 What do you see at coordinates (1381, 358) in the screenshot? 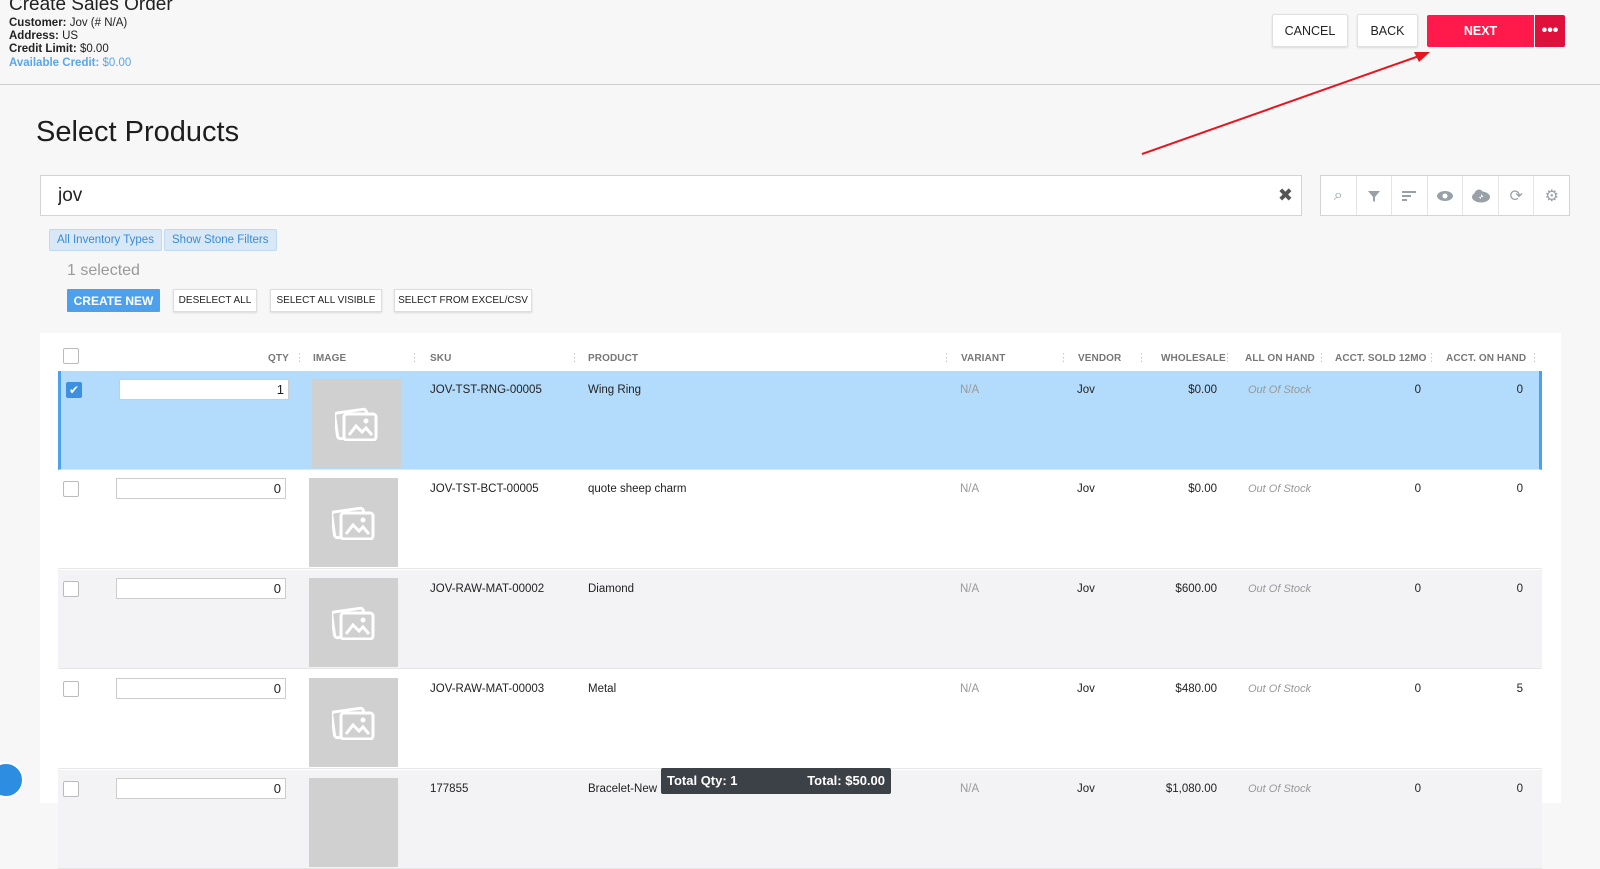
I see `column-header-acct-sold-12mo: ACCT. SOLD 12MO` at bounding box center [1381, 358].